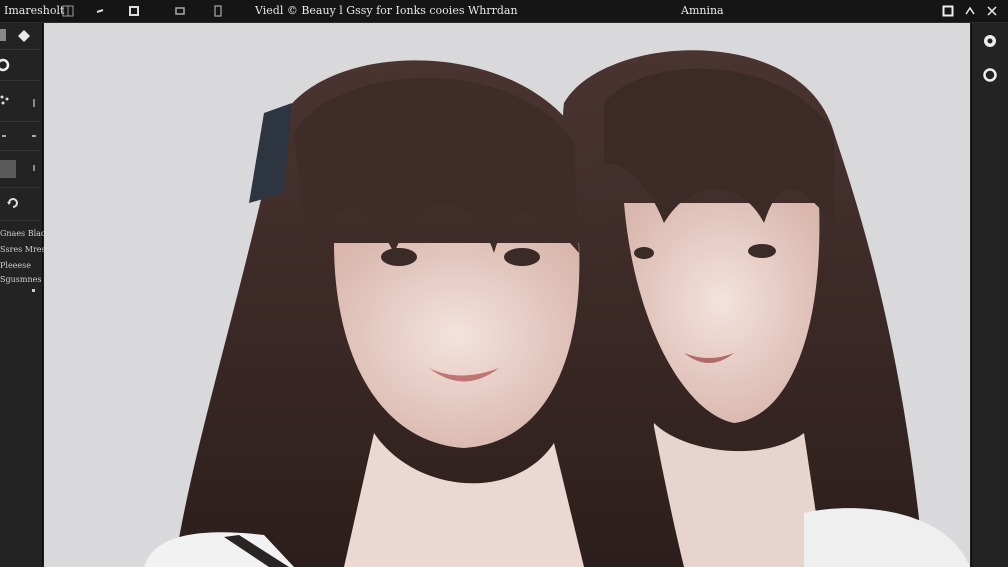 Image resolution: width=1008 pixels, height=567 pixels. Describe the element at coordinates (25, 295) in the screenshot. I see `left-tool-panel: Gnaes Blaos Ssres Mreso Pleeese Sgusmnes` at that location.